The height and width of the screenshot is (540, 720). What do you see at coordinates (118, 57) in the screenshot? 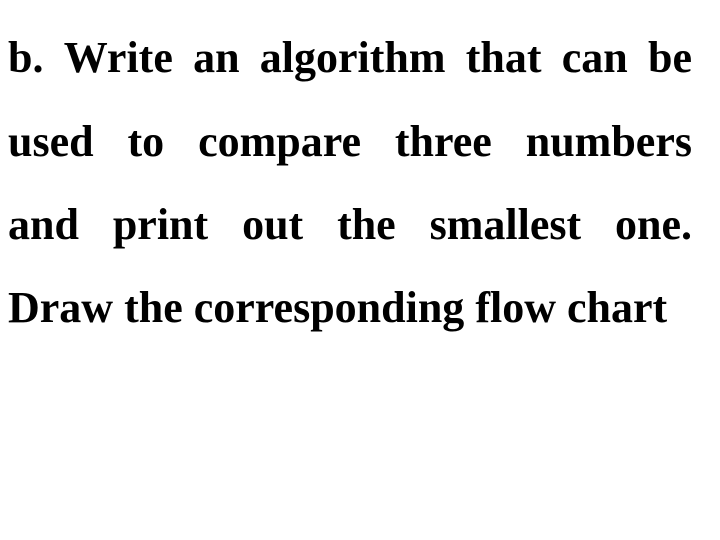
I see `word: Write` at bounding box center [118, 57].